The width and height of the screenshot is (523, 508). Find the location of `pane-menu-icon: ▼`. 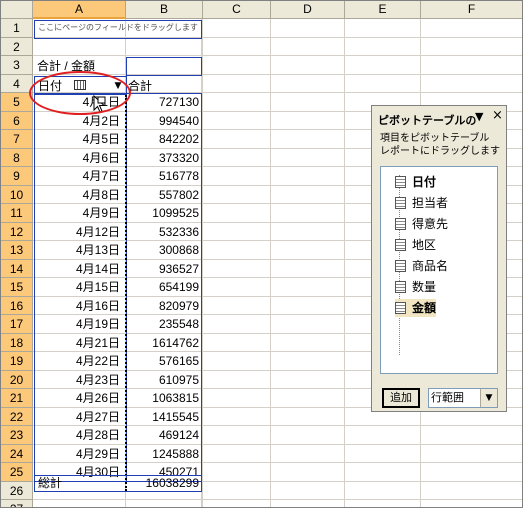

pane-menu-icon: ▼ is located at coordinates (479, 116).